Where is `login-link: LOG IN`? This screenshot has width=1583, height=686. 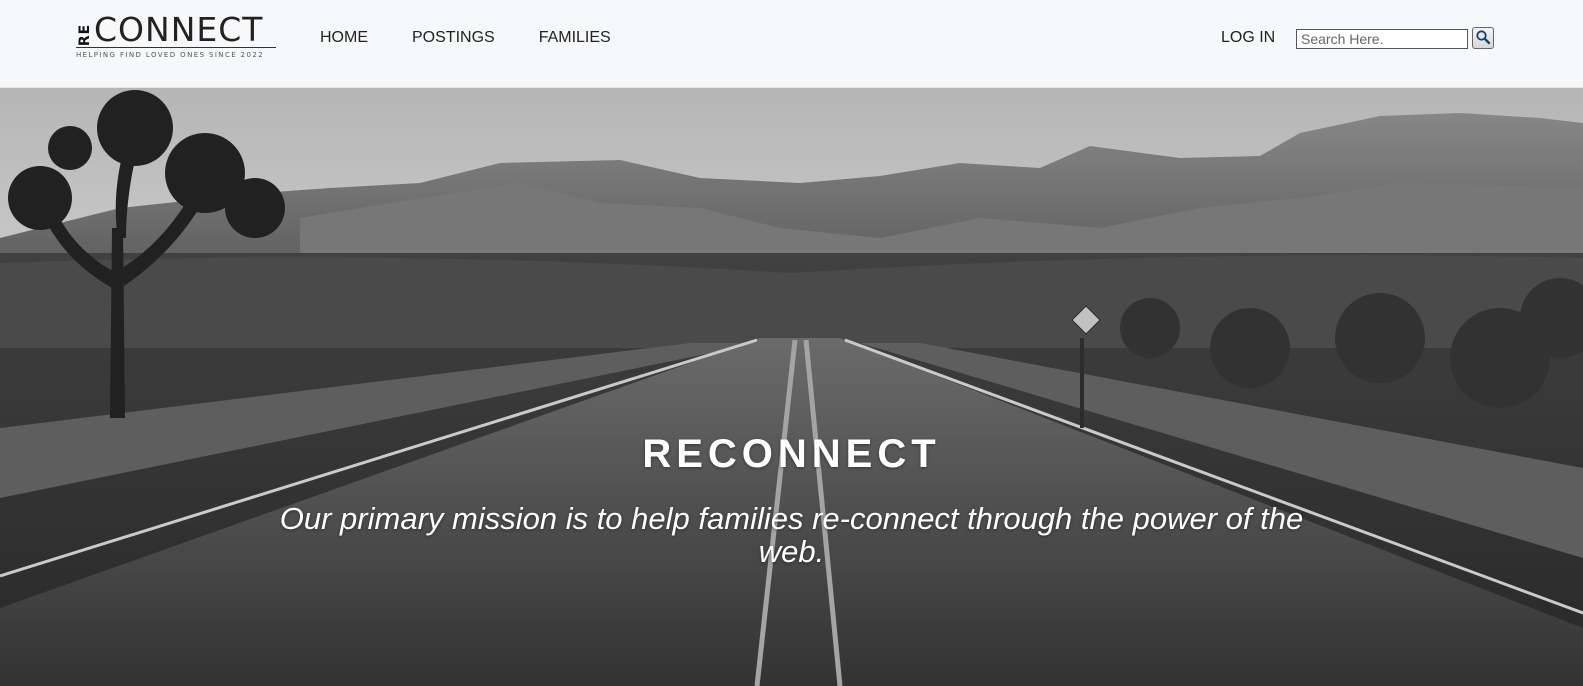 login-link: LOG IN is located at coordinates (1248, 38).